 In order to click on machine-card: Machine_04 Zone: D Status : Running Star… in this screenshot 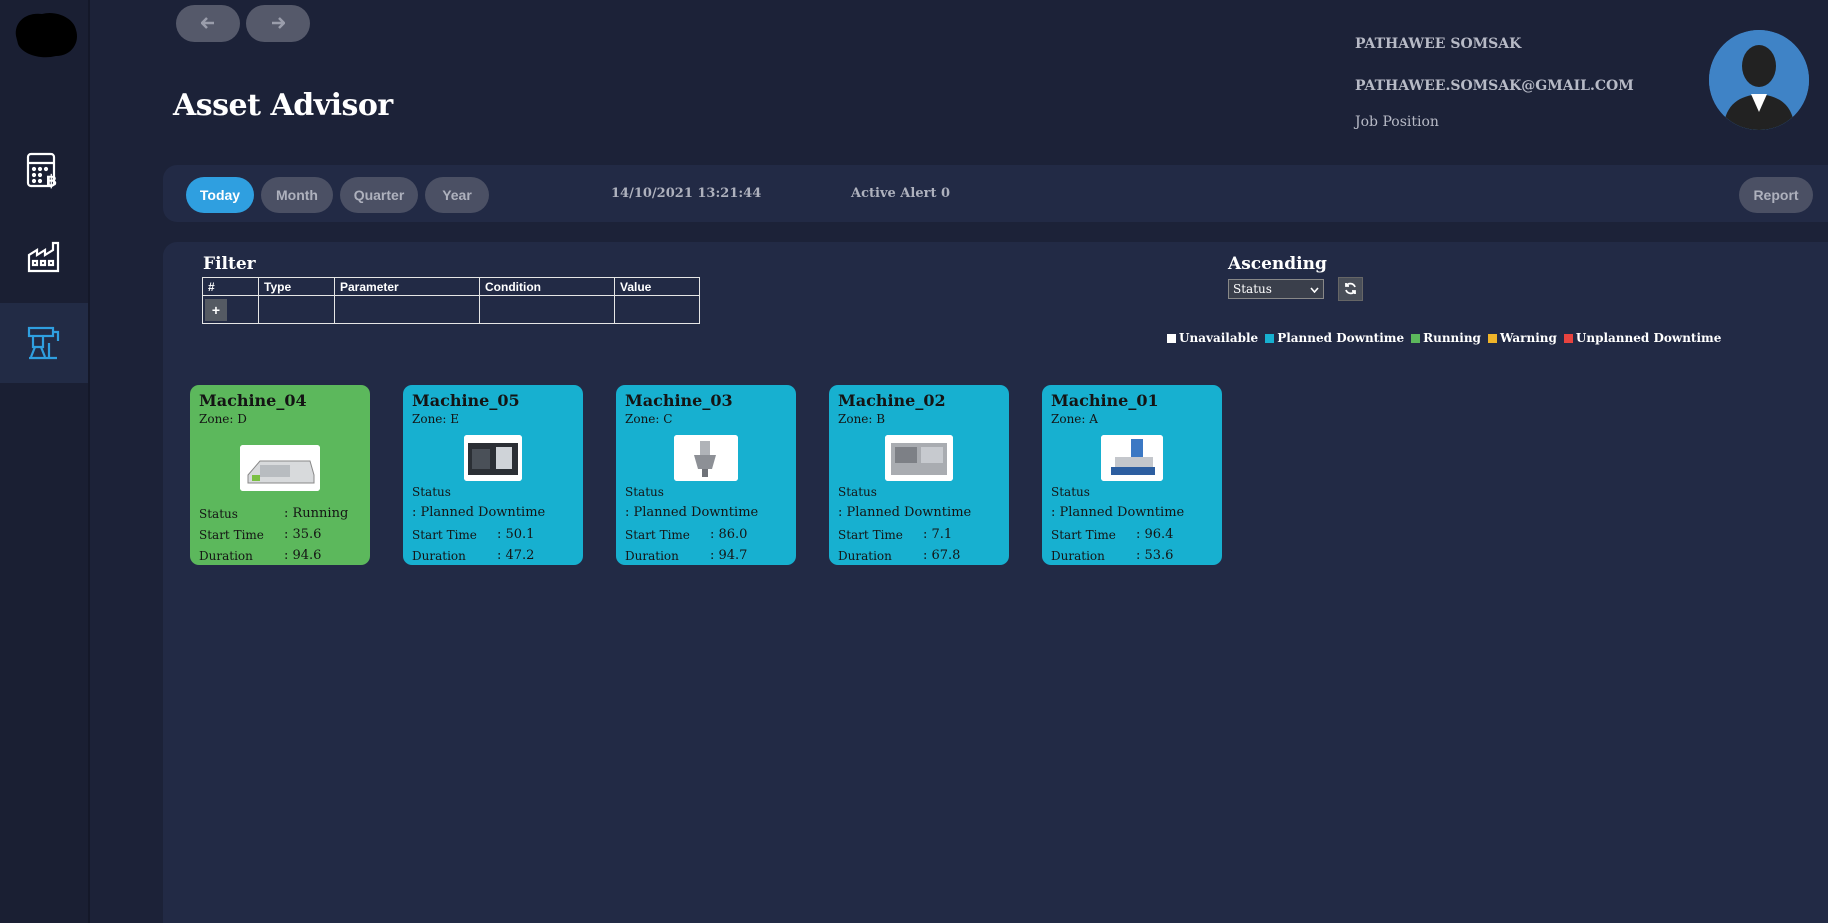, I will do `click(280, 475)`.